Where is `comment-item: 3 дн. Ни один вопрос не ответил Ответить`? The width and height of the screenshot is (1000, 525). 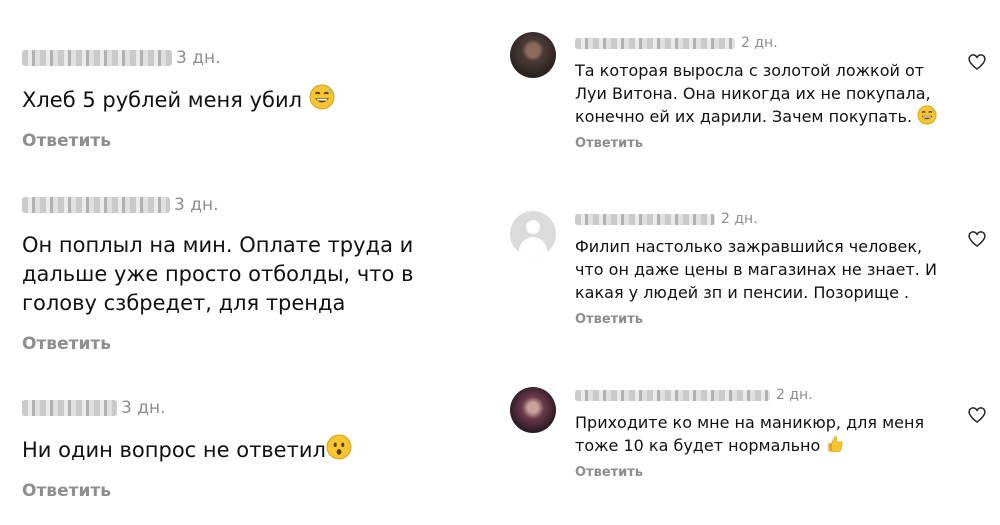 comment-item: 3 дн. Ни один вопрос не ответил Ответить is located at coordinates (252, 448).